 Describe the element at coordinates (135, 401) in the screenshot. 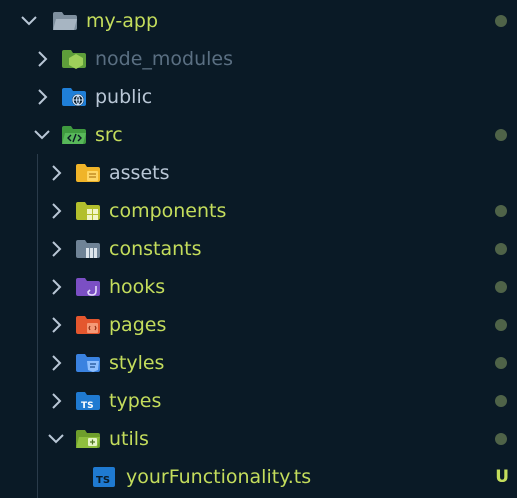

I see `tree-item-label: types` at that location.